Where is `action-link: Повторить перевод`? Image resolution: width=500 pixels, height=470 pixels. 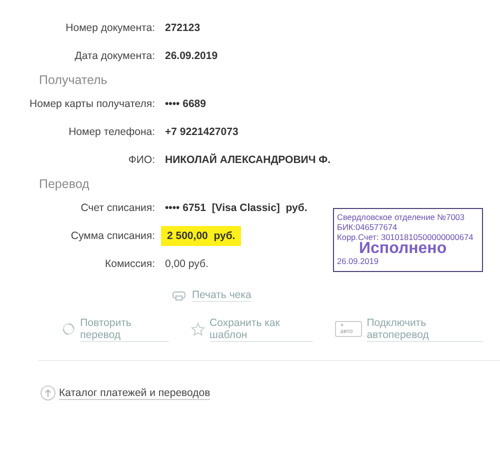
action-link: Повторить перевод is located at coordinates (124, 329).